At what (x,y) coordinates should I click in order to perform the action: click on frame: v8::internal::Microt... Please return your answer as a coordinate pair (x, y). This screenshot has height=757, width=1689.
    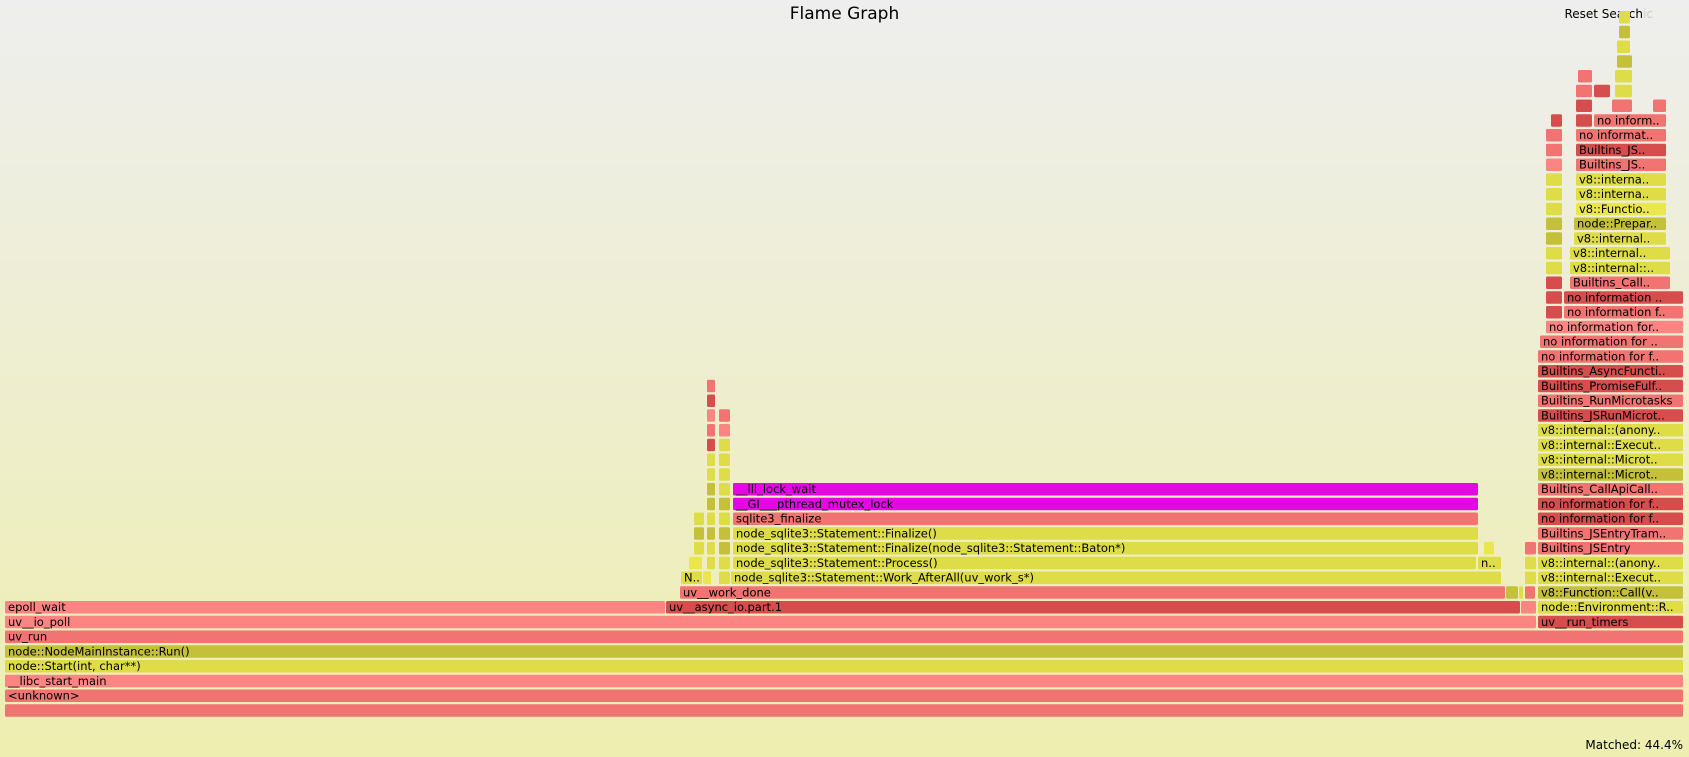
    Looking at the image, I should click on (1610, 460).